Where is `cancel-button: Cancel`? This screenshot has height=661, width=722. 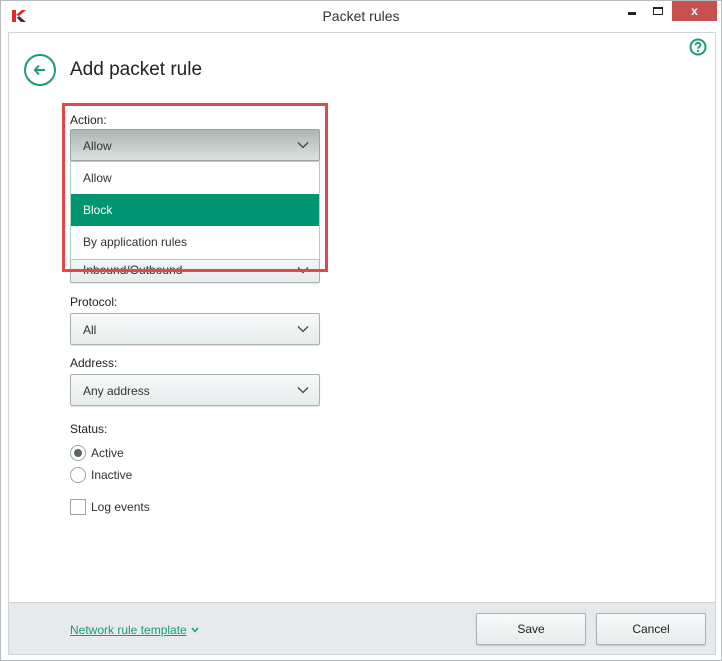
cancel-button: Cancel is located at coordinates (651, 629).